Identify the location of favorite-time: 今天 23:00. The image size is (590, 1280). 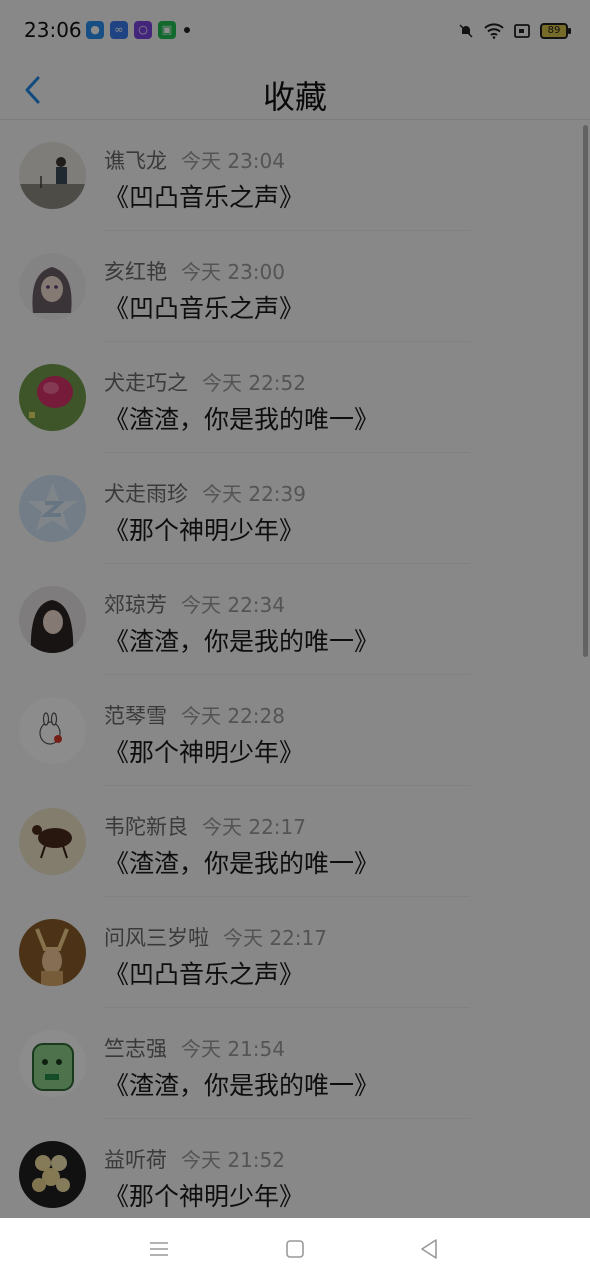
(233, 272).